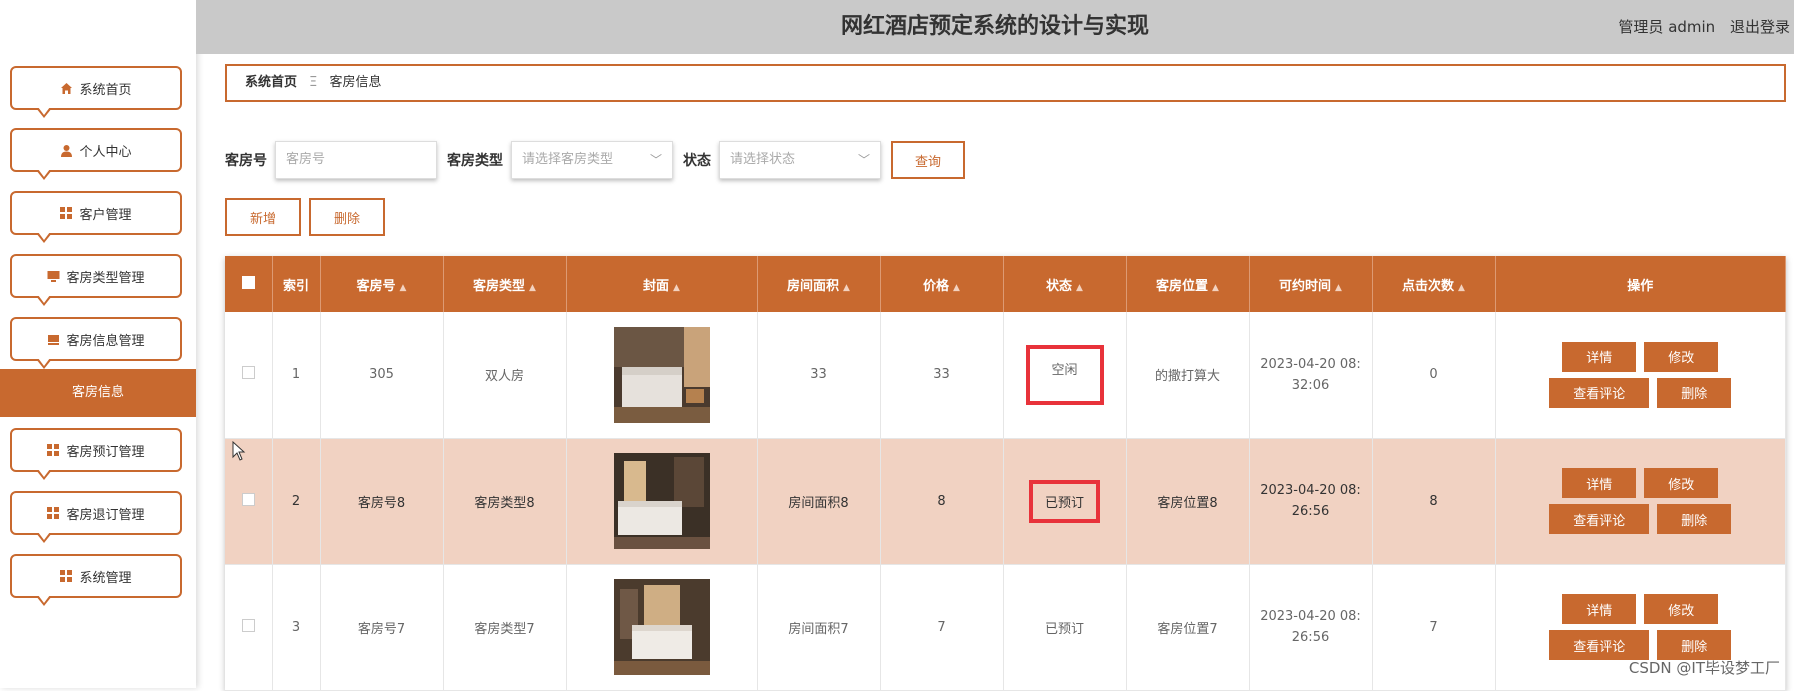 The image size is (1794, 691). What do you see at coordinates (105, 576) in the screenshot?
I see `sidebar-item-label: 系统管理` at bounding box center [105, 576].